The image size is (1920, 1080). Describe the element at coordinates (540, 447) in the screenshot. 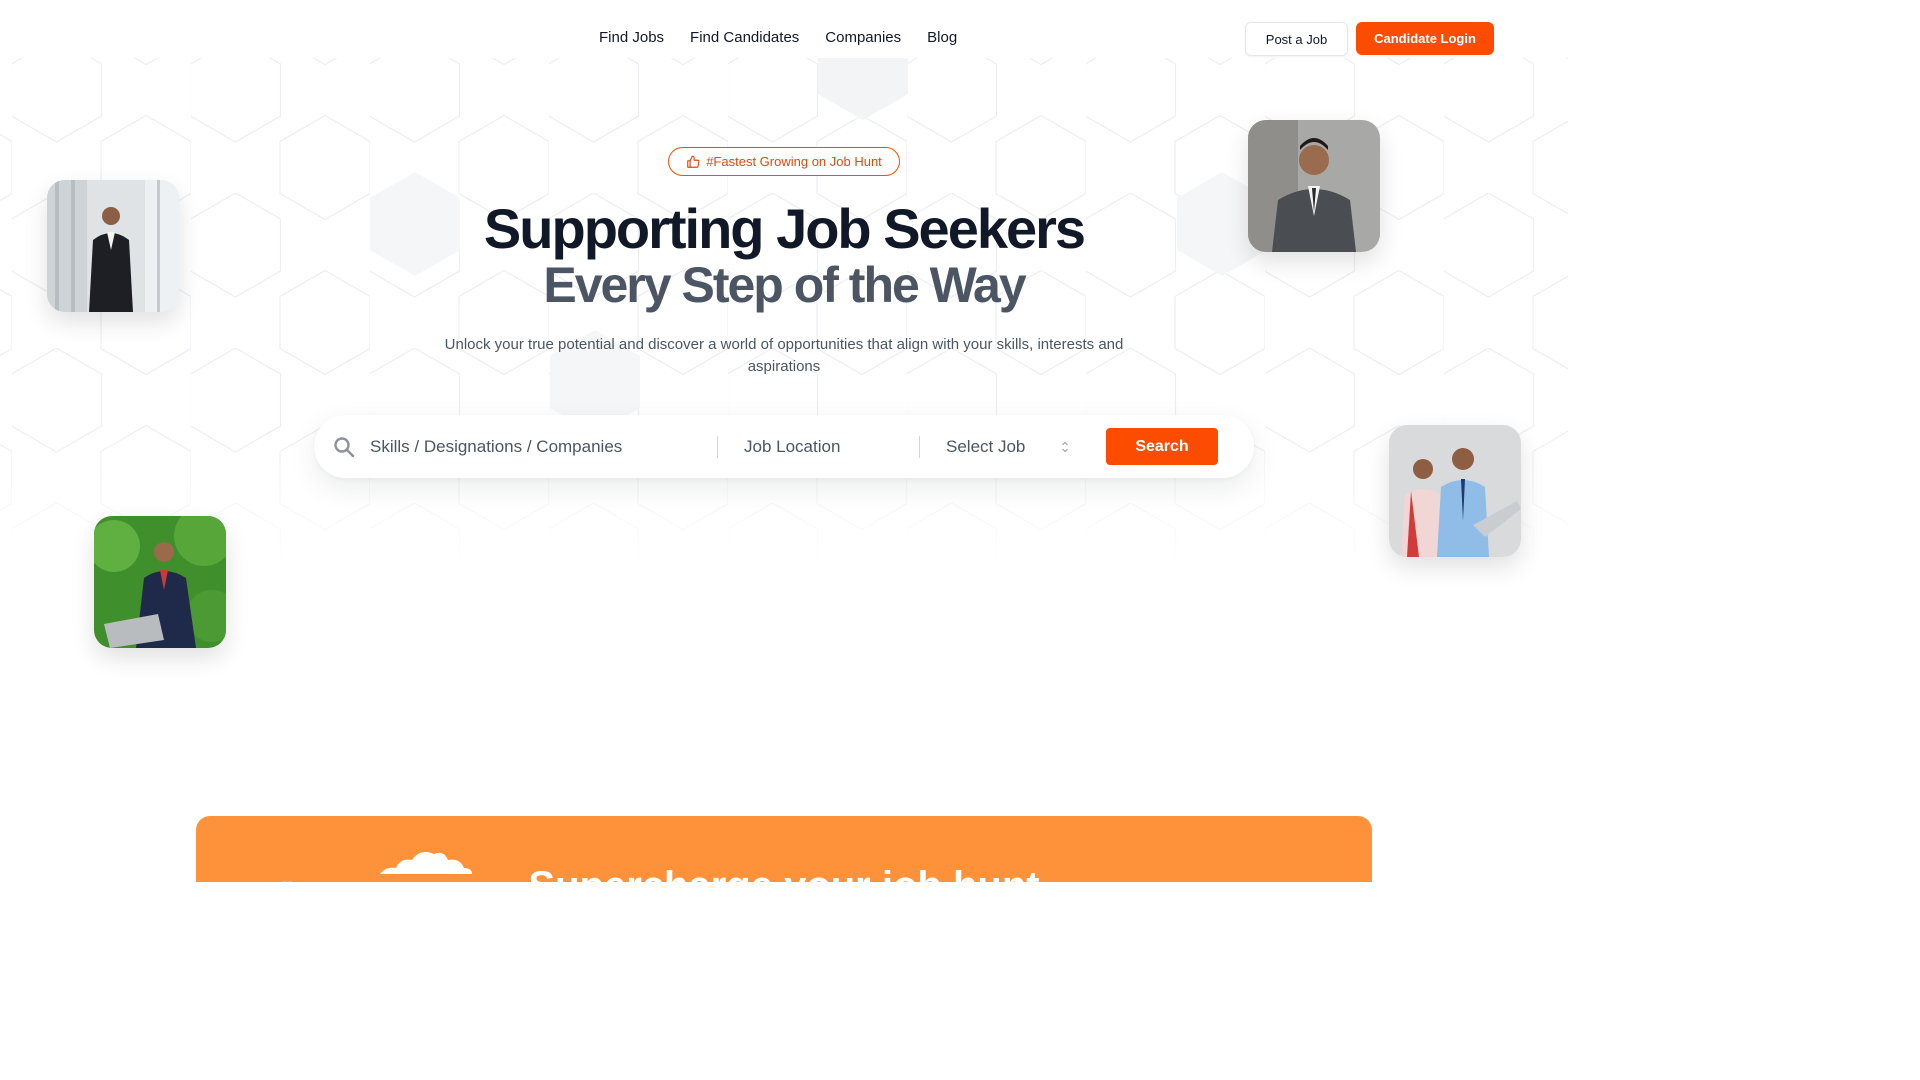

I see `skills-search-input` at that location.